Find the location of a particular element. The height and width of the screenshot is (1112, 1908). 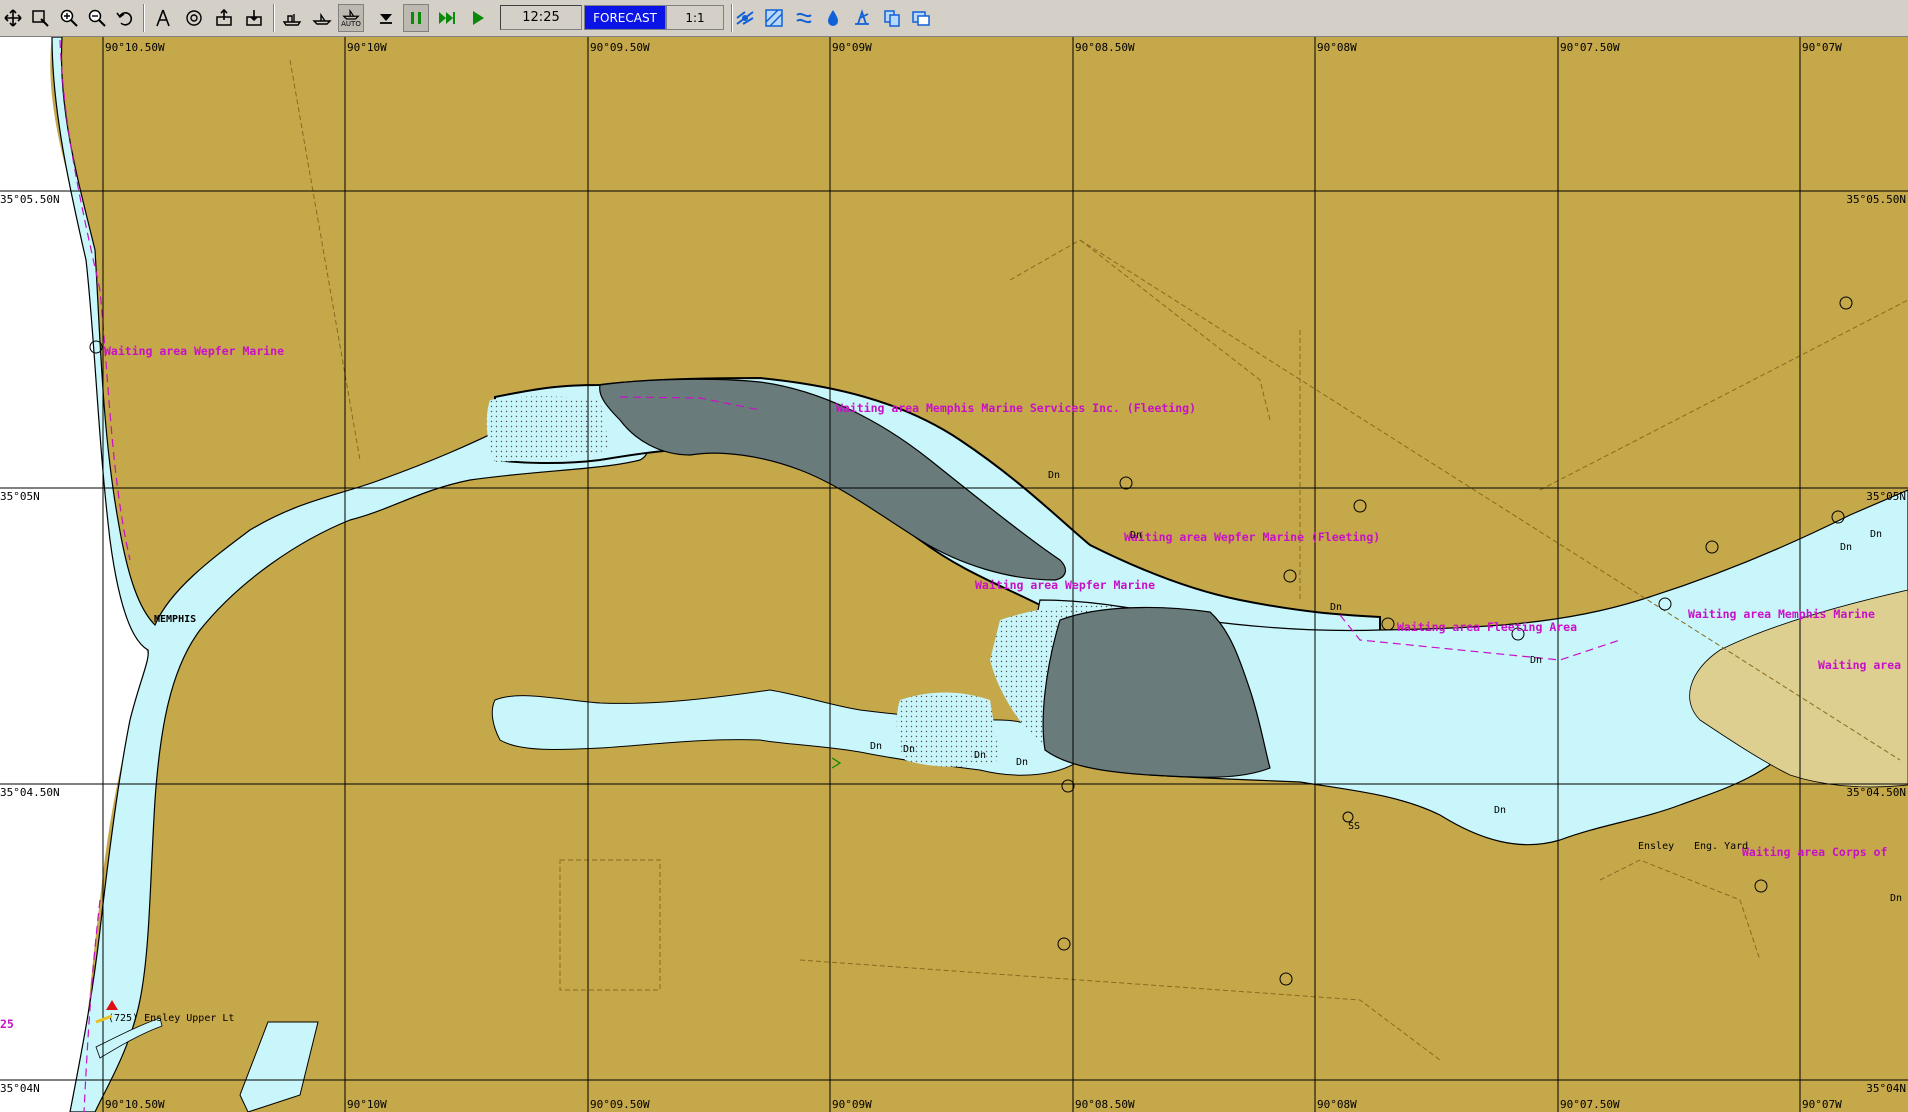

waiting-label: Waiting area Wepfer Marine (Fleeting) is located at coordinates (1252, 537).